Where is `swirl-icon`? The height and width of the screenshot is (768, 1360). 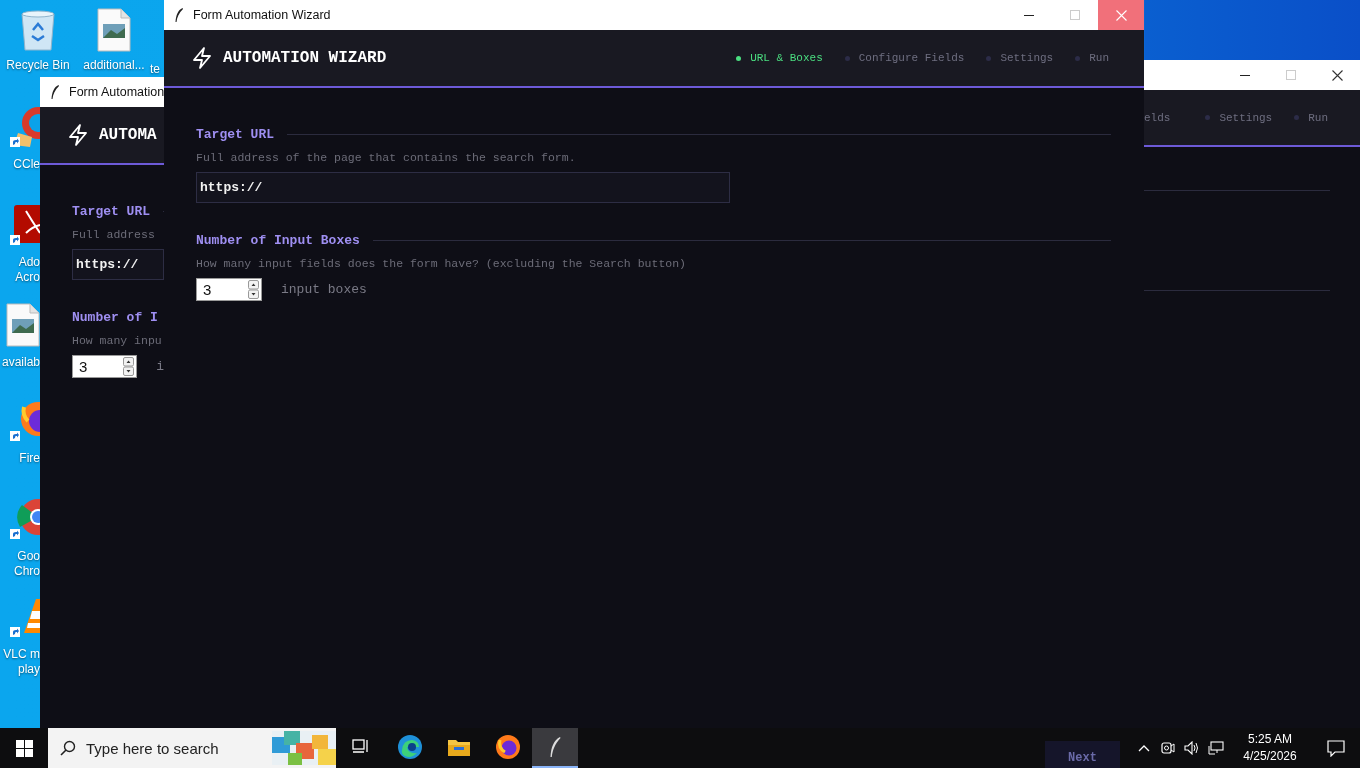 swirl-icon is located at coordinates (409, 747).